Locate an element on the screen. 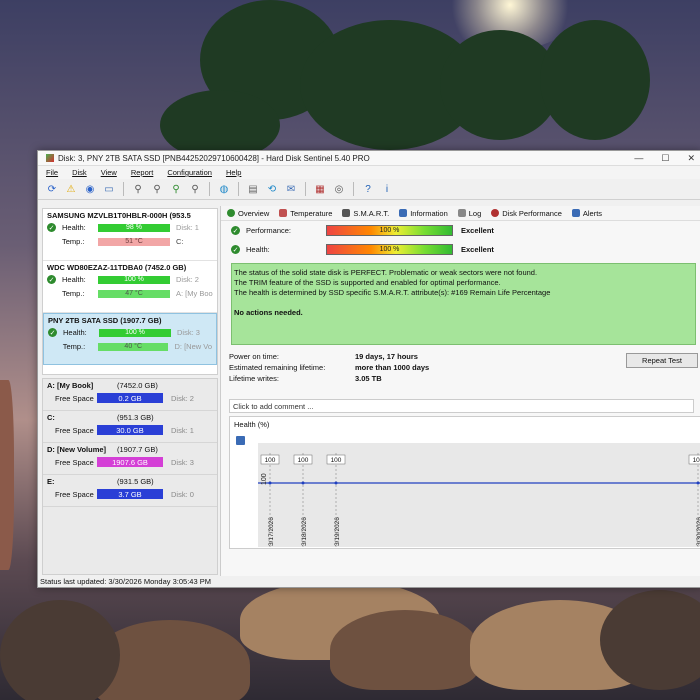  chart-icon: ▦ is located at coordinates (320, 189).